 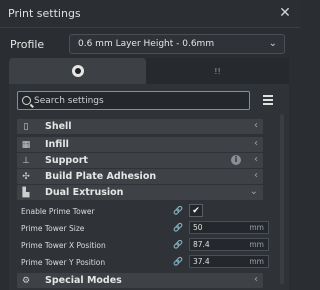 What do you see at coordinates (83, 280) in the screenshot?
I see `category-label: Special Modes` at bounding box center [83, 280].